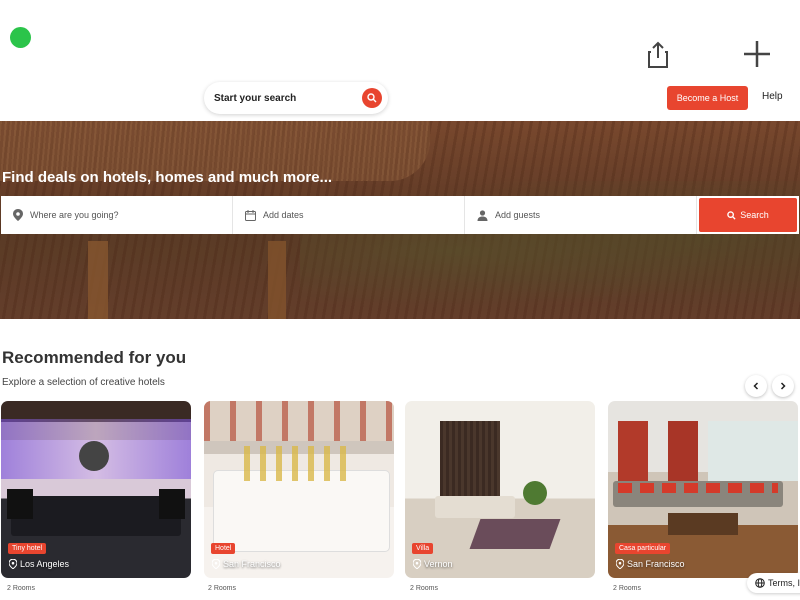 The image size is (800, 600). I want to click on hero-search-button: Search, so click(748, 215).